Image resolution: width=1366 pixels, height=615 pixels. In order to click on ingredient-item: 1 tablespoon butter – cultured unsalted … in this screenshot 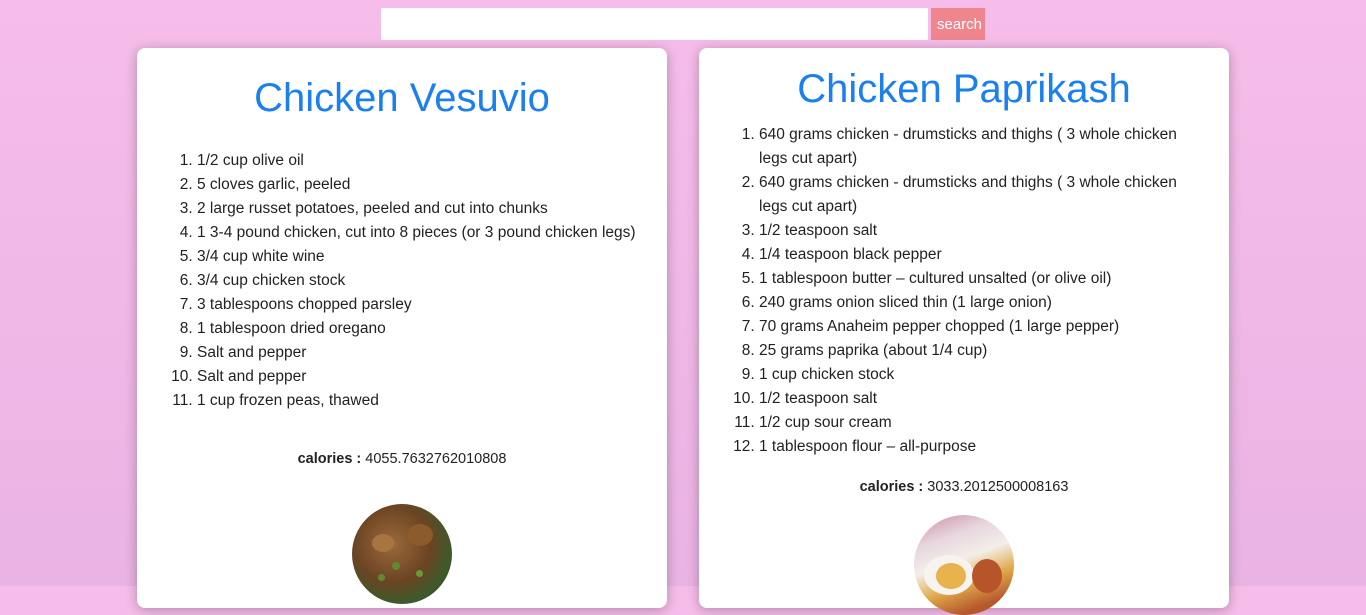, I will do `click(976, 279)`.